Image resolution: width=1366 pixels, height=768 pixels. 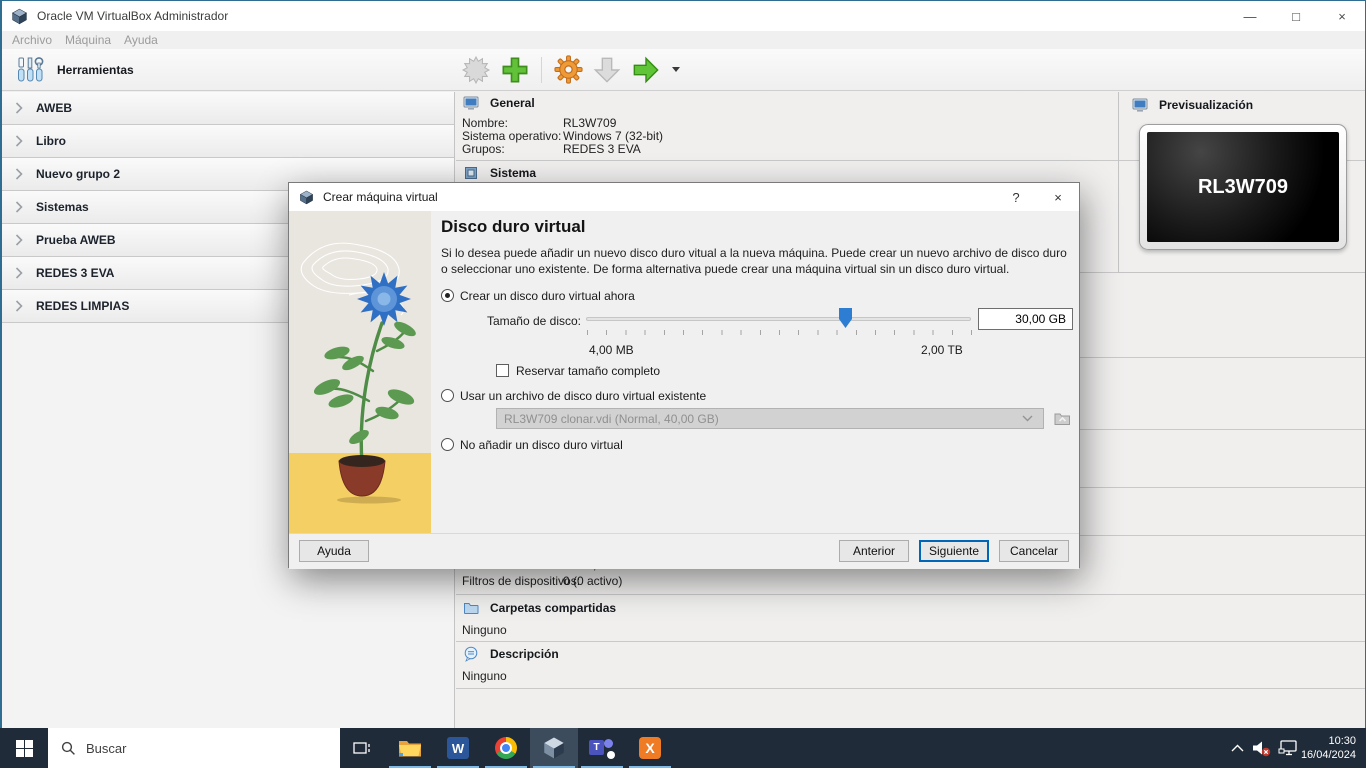 I want to click on disk-size-slider-handle, so click(x=845, y=318).